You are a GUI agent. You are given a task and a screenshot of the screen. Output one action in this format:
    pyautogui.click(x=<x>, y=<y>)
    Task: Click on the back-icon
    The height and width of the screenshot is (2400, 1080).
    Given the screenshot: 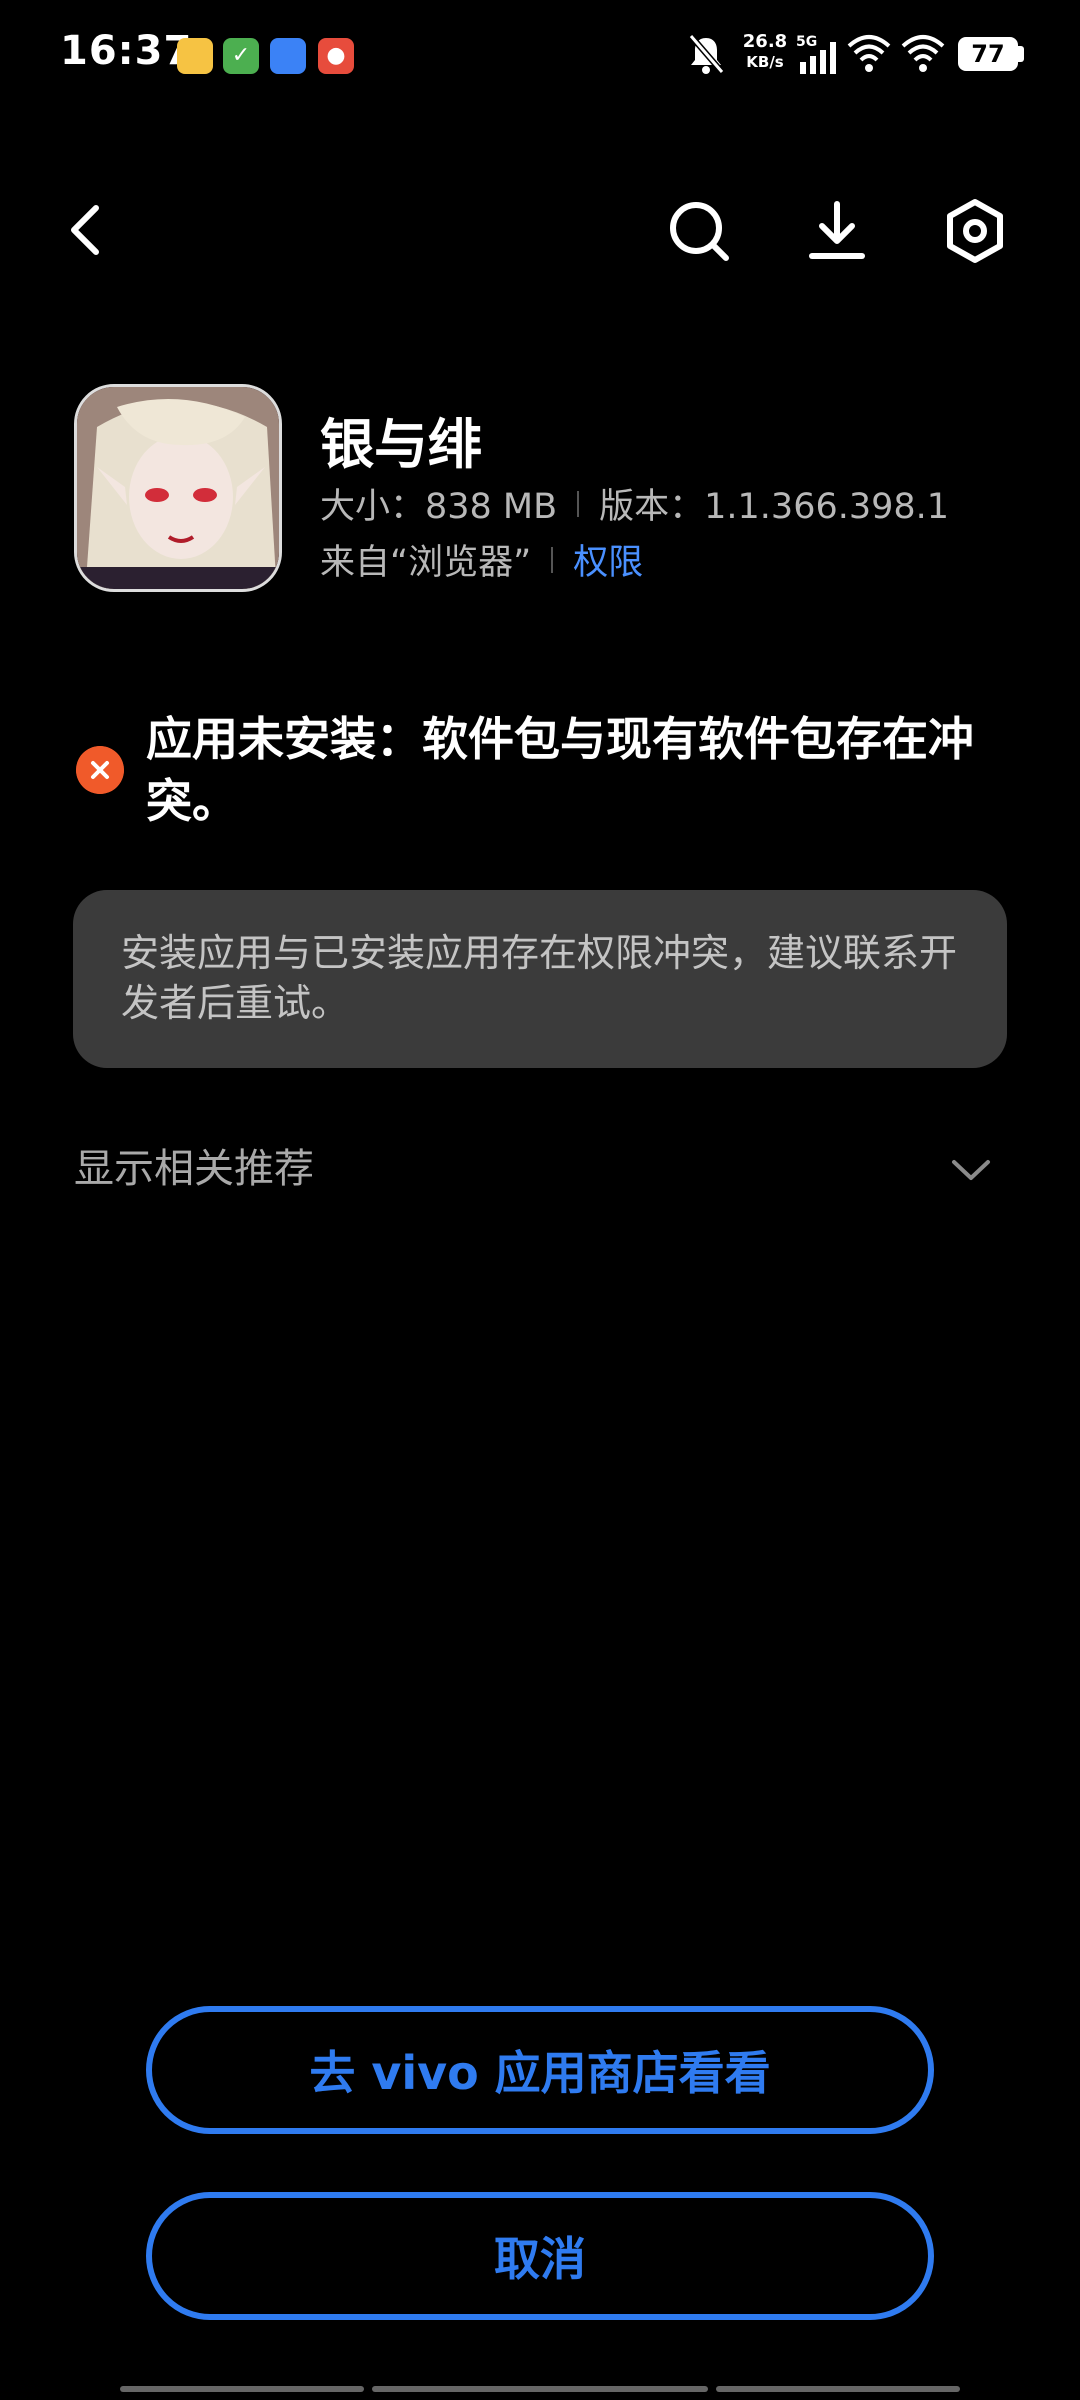 What is the action you would take?
    pyautogui.click(x=87, y=230)
    